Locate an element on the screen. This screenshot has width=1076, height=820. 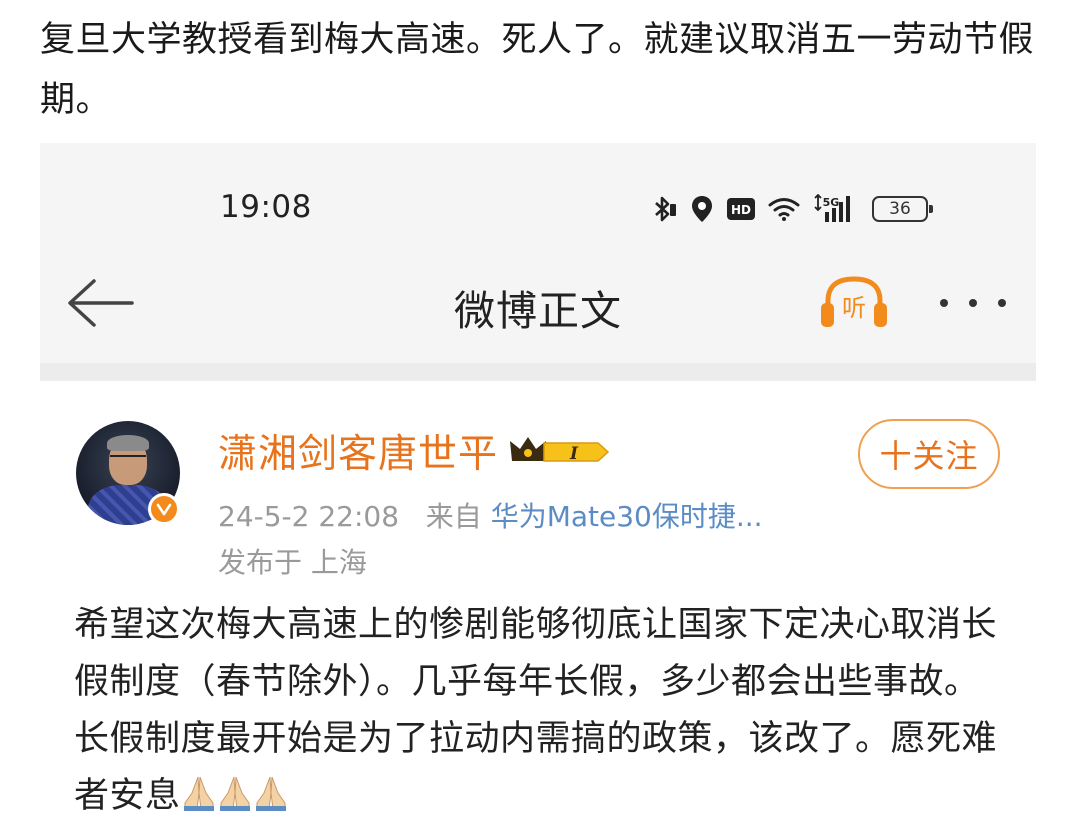
follow-button: 十关注 is located at coordinates (929, 454).